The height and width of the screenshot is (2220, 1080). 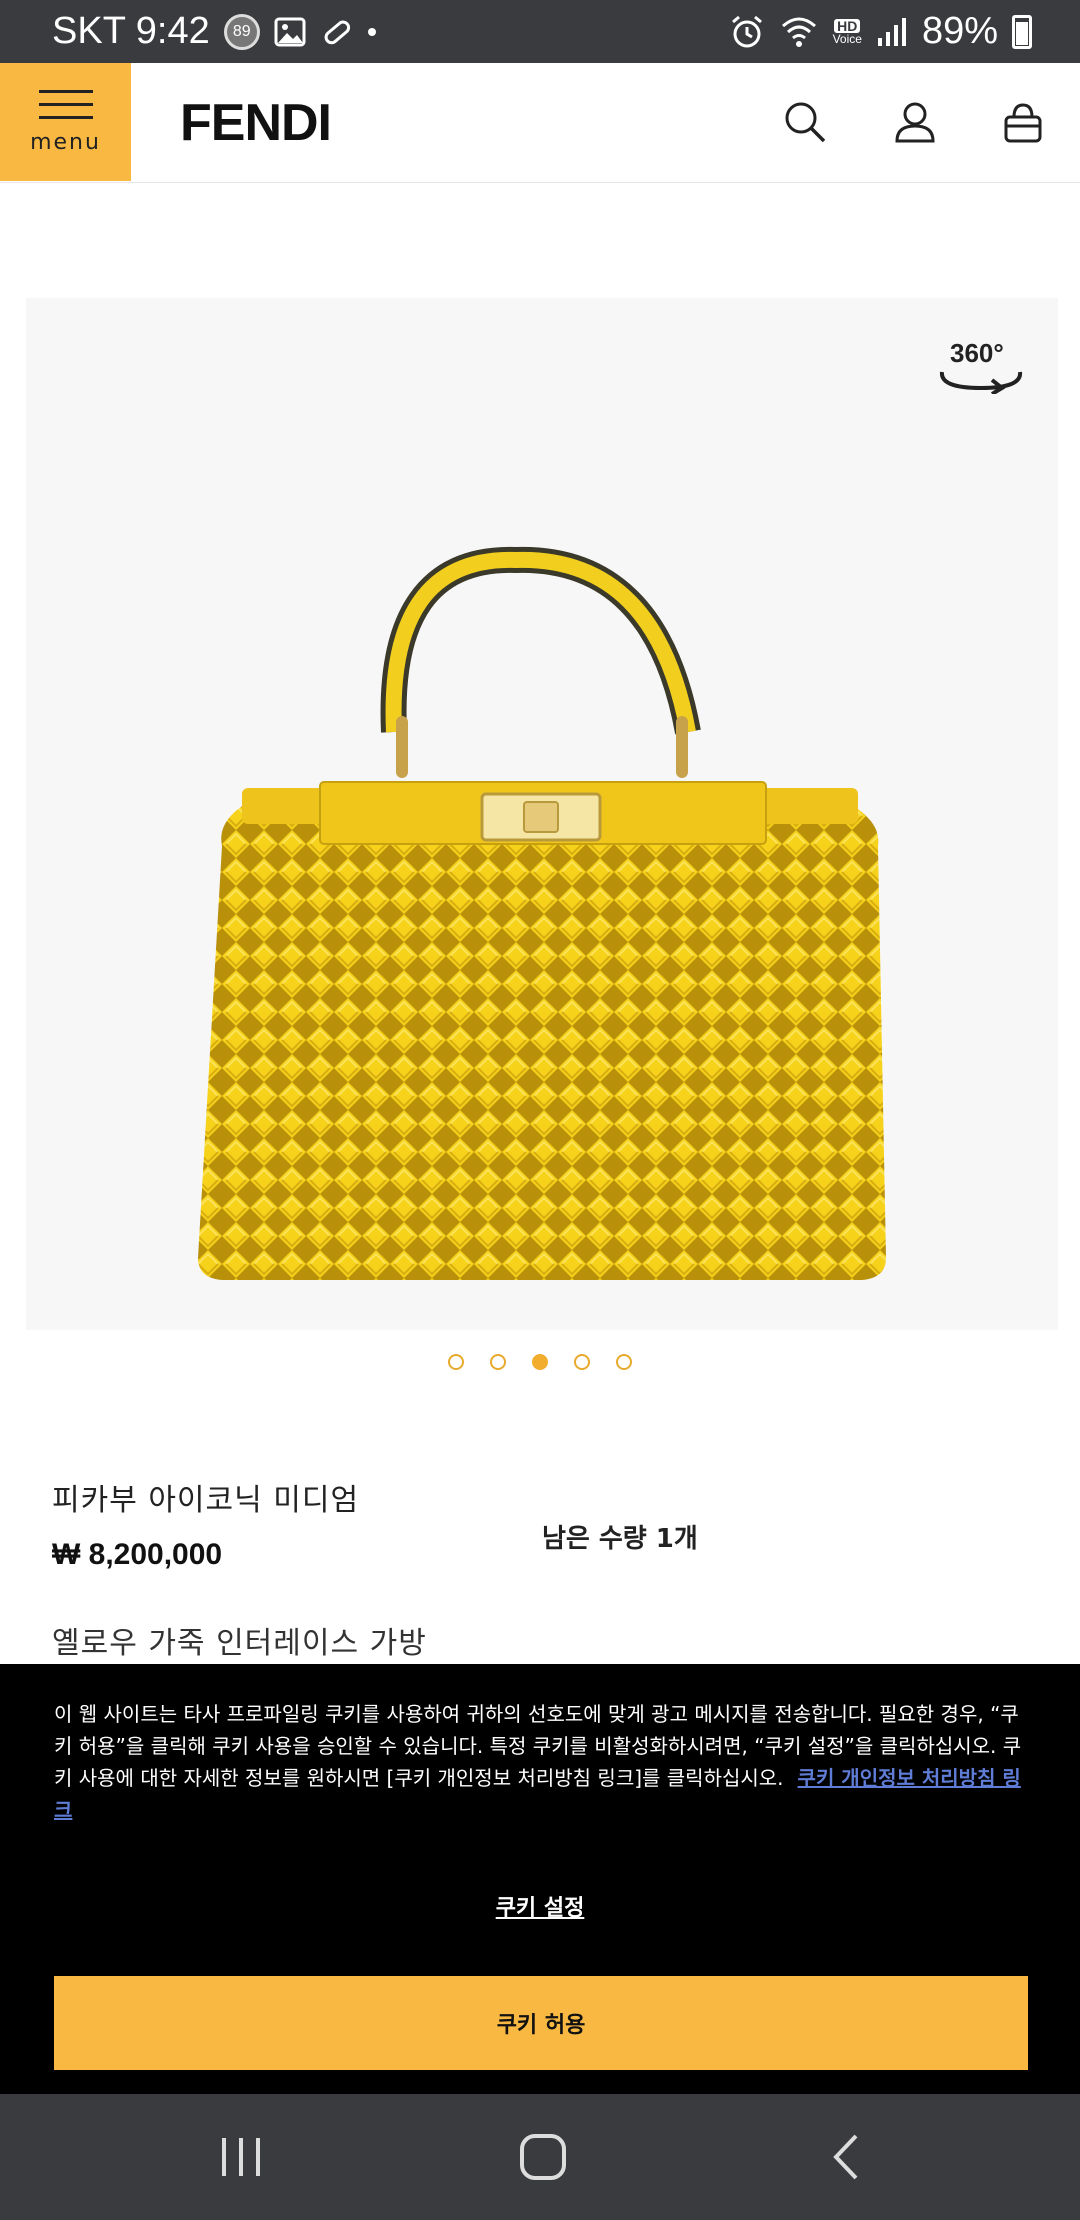 I want to click on home-icon, so click(x=543, y=2157).